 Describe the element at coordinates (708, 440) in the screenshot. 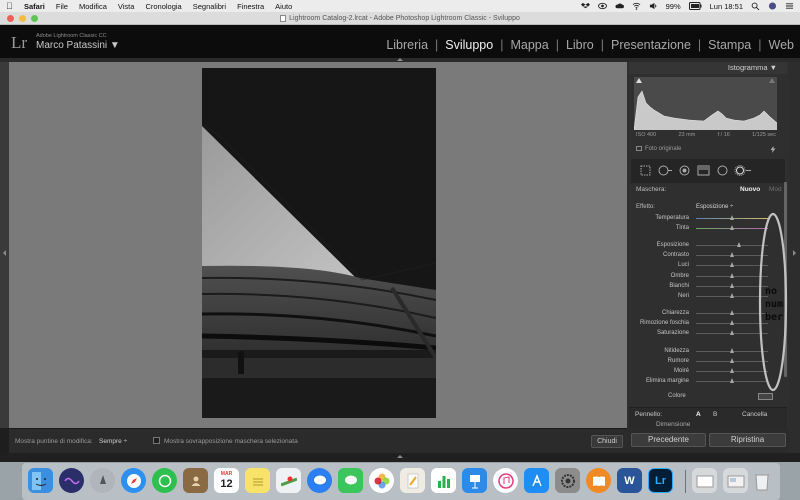

I see `panel-buttons: Precedente Ripristina` at that location.